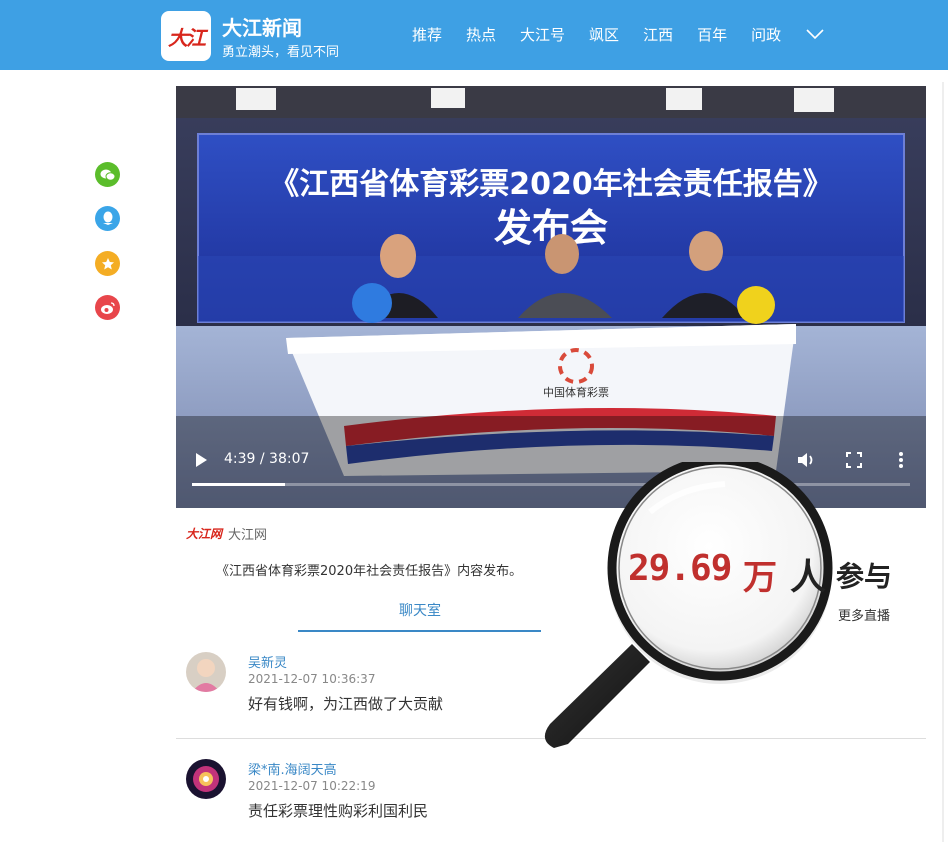 The width and height of the screenshot is (948, 846). I want to click on banner-line-1: 《江西省体育彩票2020年社会责任报告》, so click(551, 184).